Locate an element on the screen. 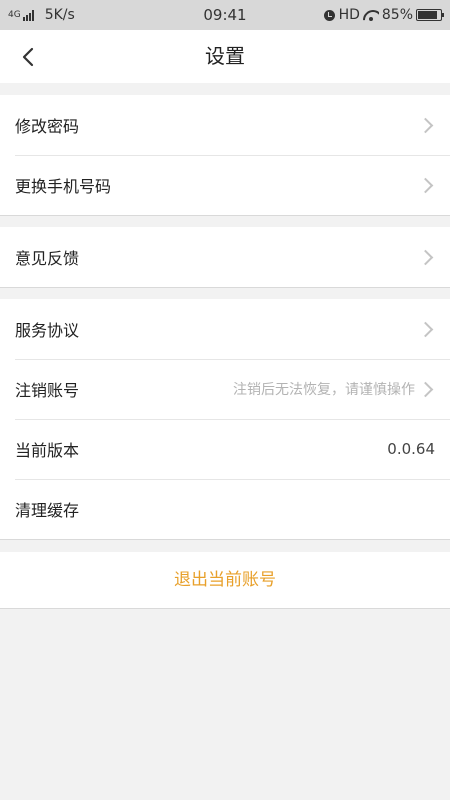 Image resolution: width=450 pixels, height=800 pixels. change-password-label: 修改密码 is located at coordinates (47, 126).